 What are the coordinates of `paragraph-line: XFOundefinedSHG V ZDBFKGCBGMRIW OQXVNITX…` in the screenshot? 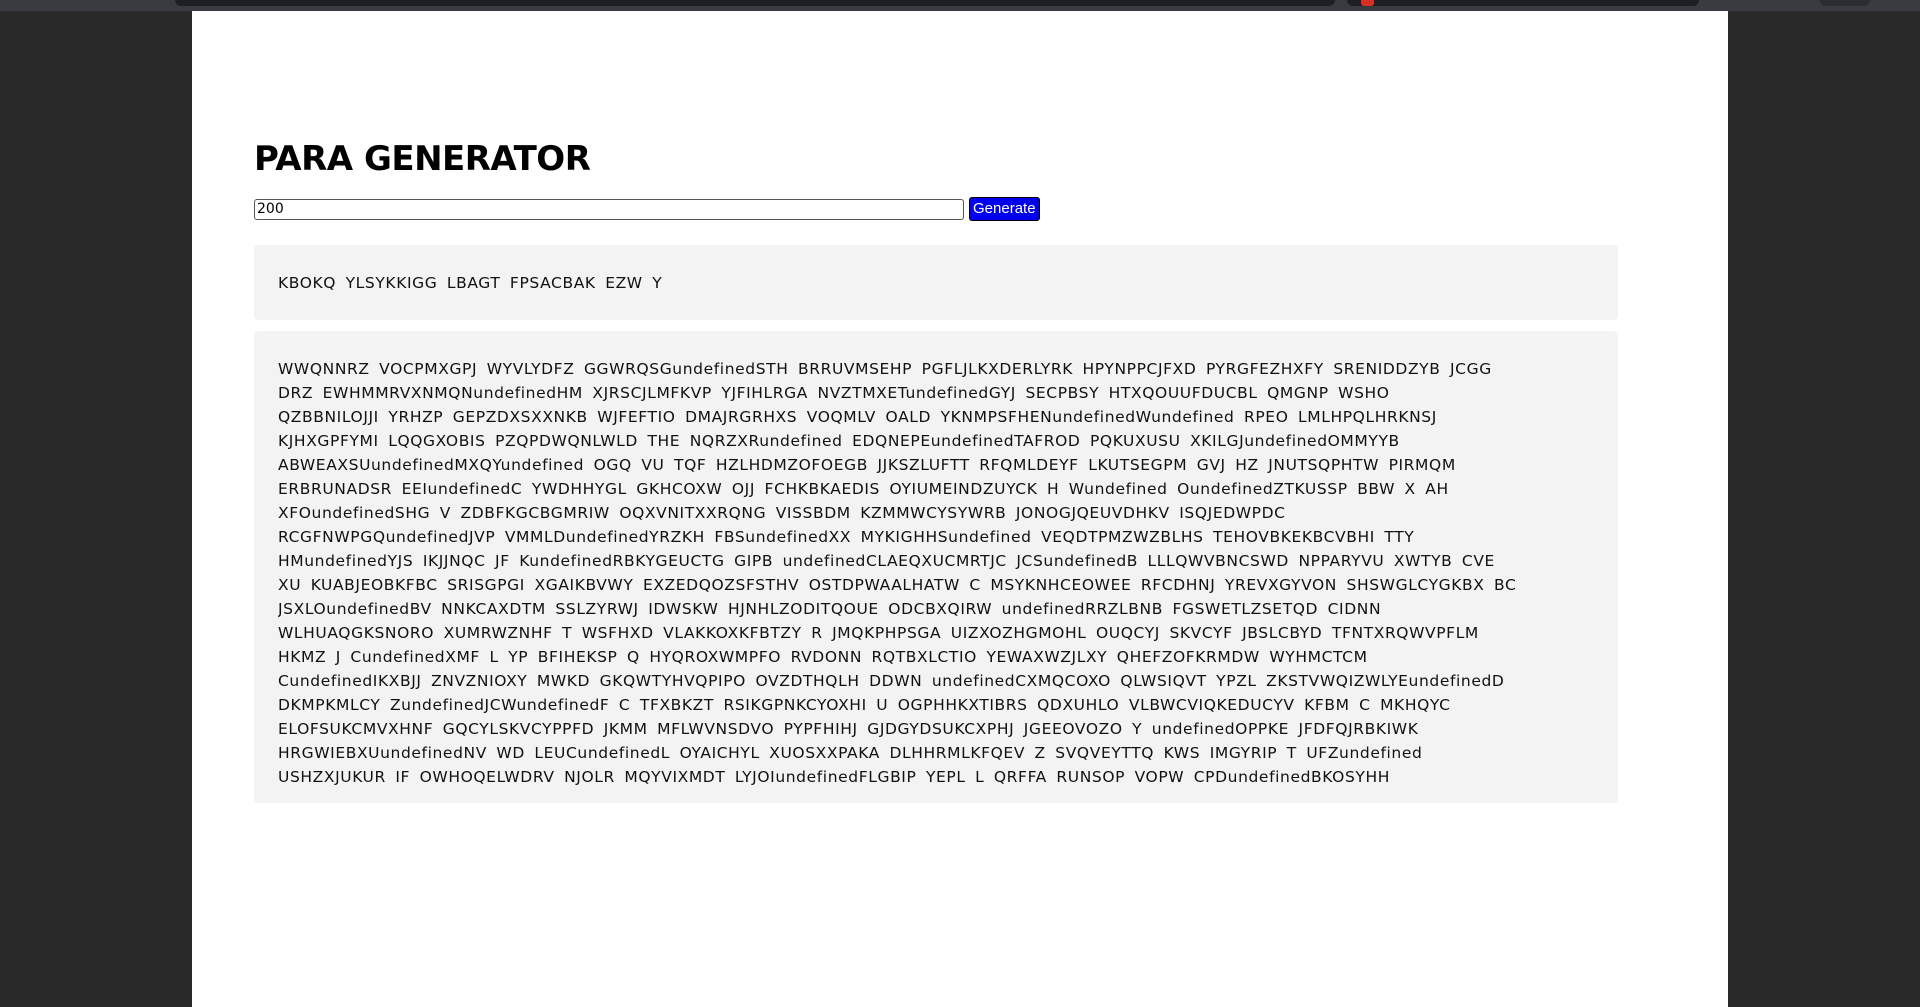 It's located at (782, 513).